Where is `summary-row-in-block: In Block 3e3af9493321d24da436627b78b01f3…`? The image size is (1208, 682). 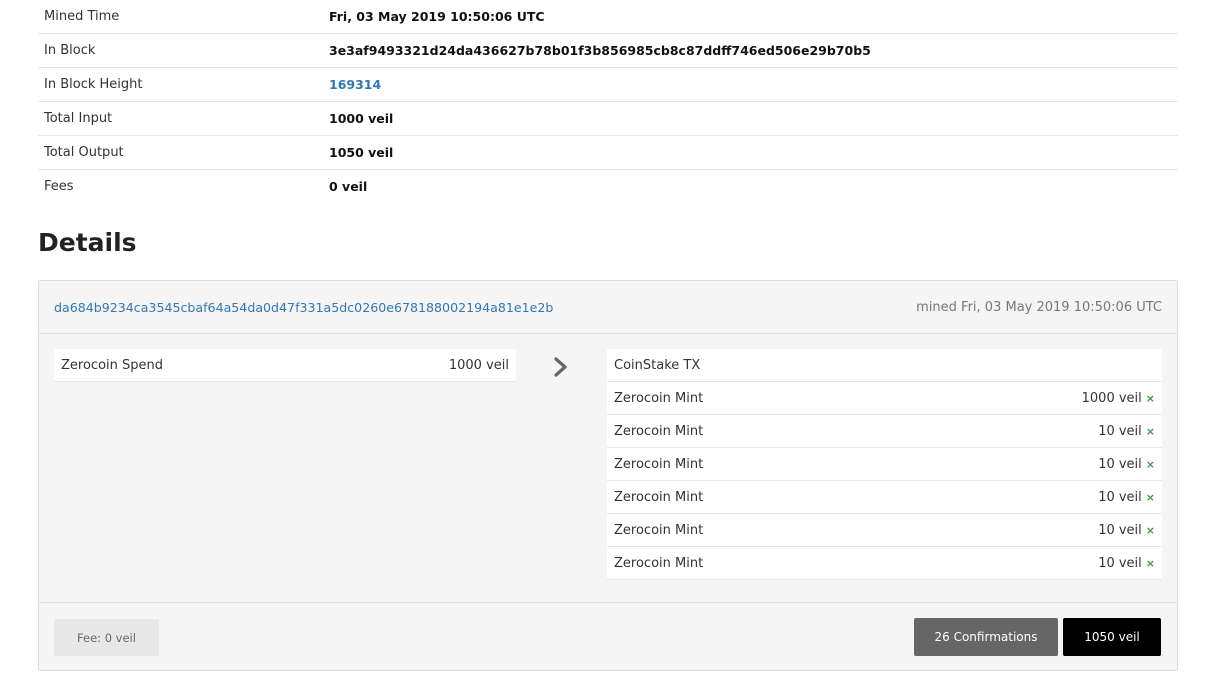 summary-row-in-block: In Block 3e3af9493321d24da436627b78b01f3… is located at coordinates (608, 51).